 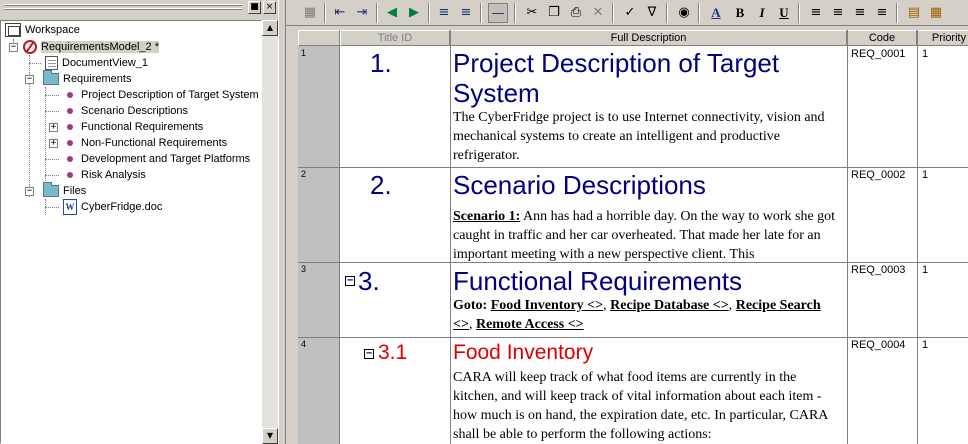 I want to click on tree-item-risk-analysis: Risk Analysis, so click(x=105, y=175).